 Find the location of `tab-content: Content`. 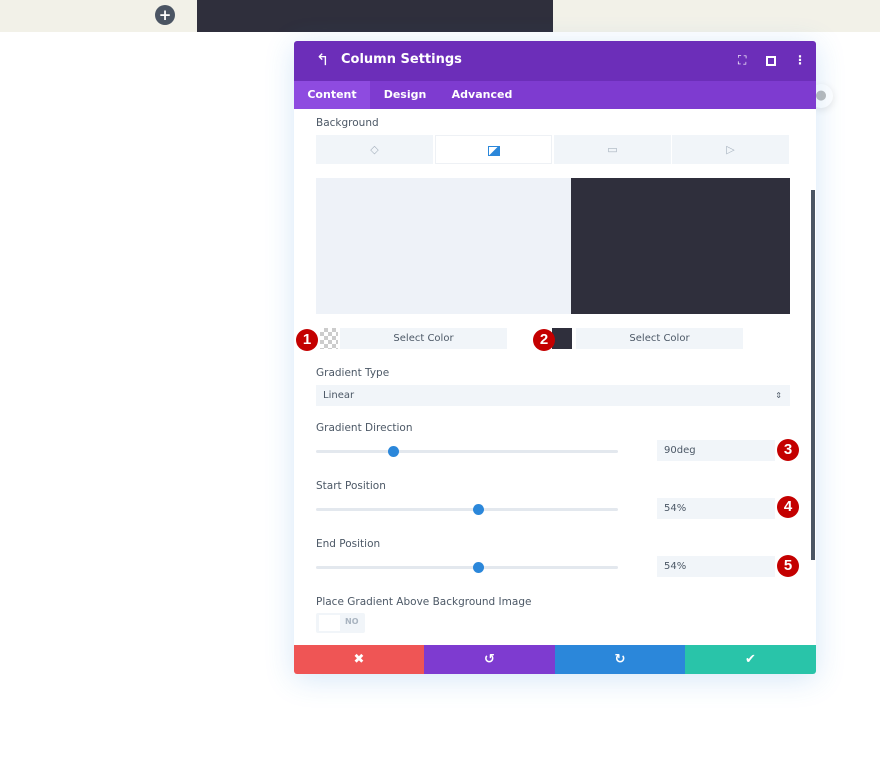

tab-content: Content is located at coordinates (332, 95).